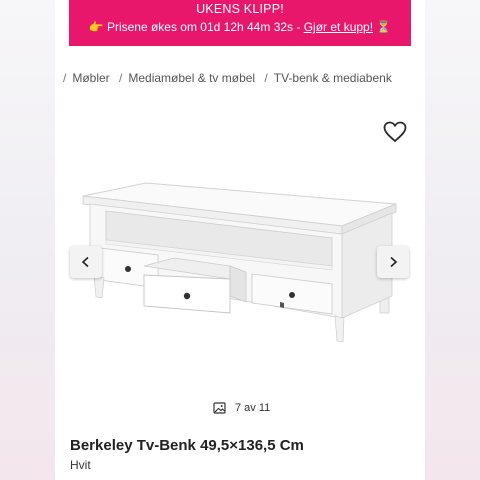 The image size is (480, 480). I want to click on hourglass-icon: ⏳, so click(384, 27).